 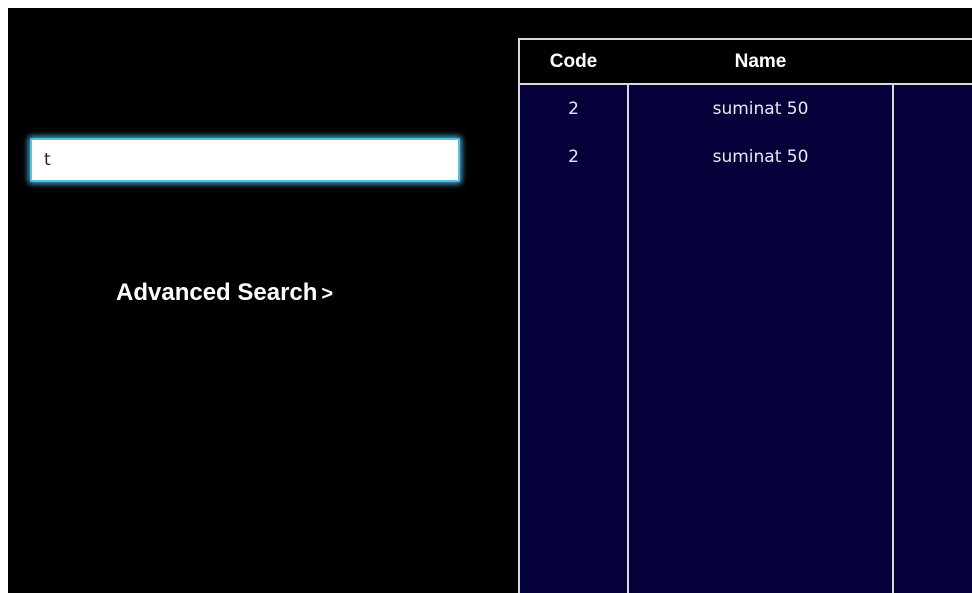 I want to click on advanced-search-link: Advanced Search >, so click(x=224, y=293).